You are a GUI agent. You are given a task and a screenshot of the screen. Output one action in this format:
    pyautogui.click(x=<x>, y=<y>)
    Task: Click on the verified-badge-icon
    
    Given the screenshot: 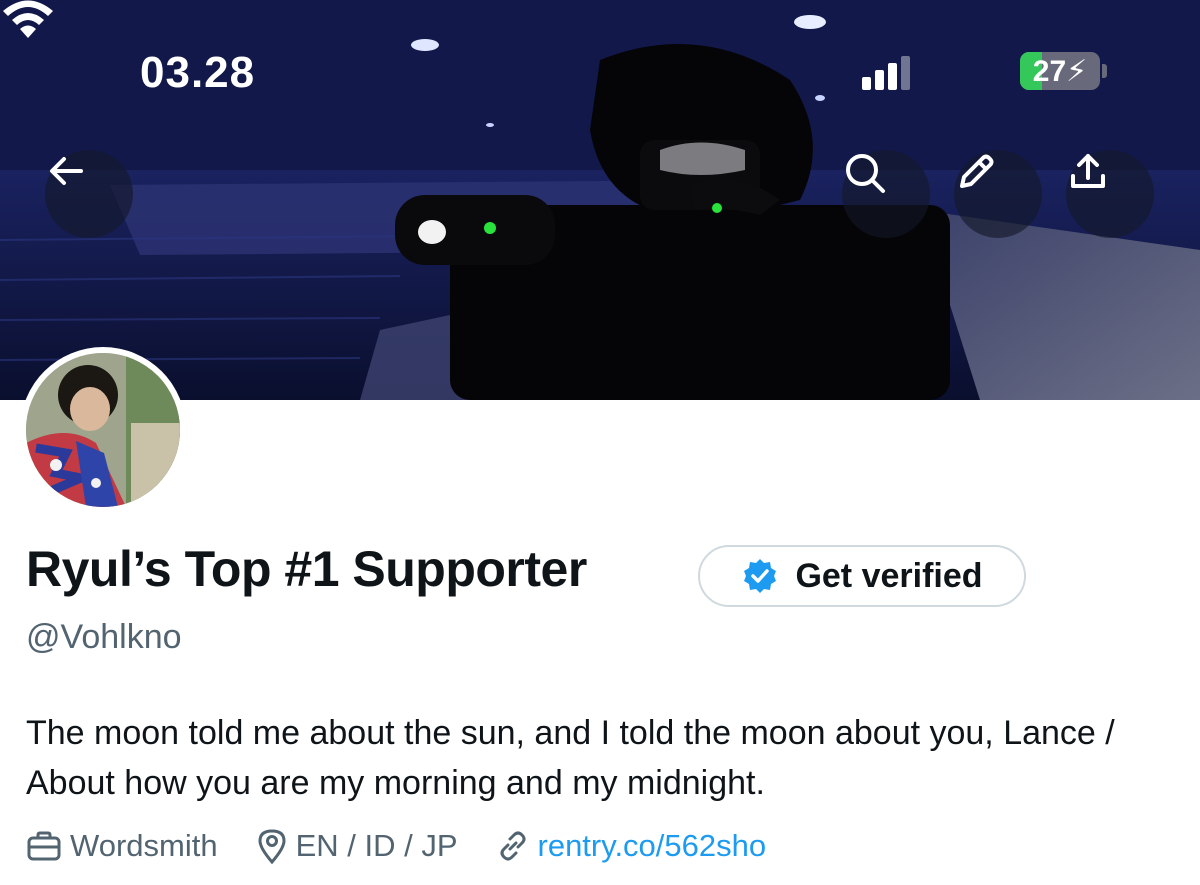 What is the action you would take?
    pyautogui.click(x=760, y=576)
    